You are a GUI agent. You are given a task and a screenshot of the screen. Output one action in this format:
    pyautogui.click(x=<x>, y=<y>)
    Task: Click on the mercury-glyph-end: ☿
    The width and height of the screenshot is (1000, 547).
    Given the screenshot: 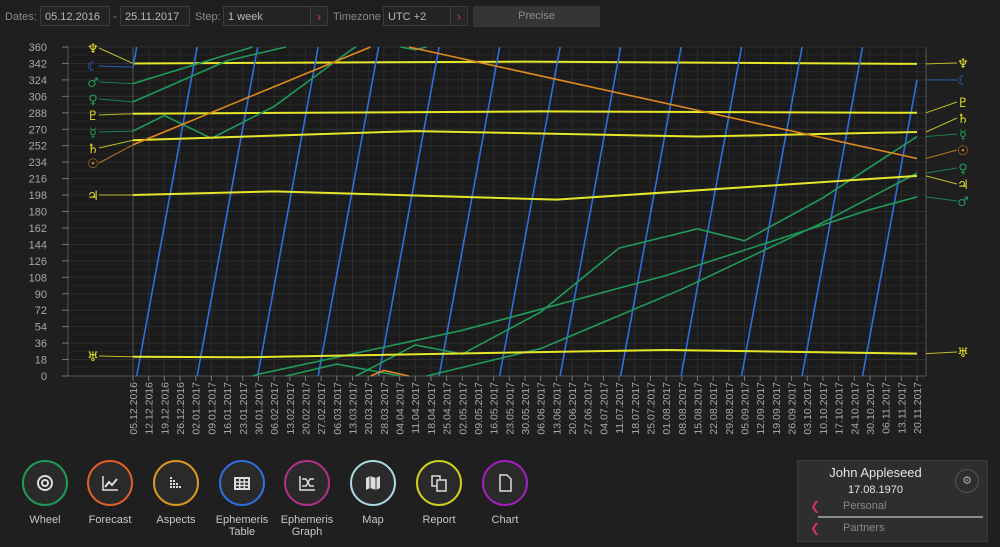 What is the action you would take?
    pyautogui.click(x=963, y=135)
    